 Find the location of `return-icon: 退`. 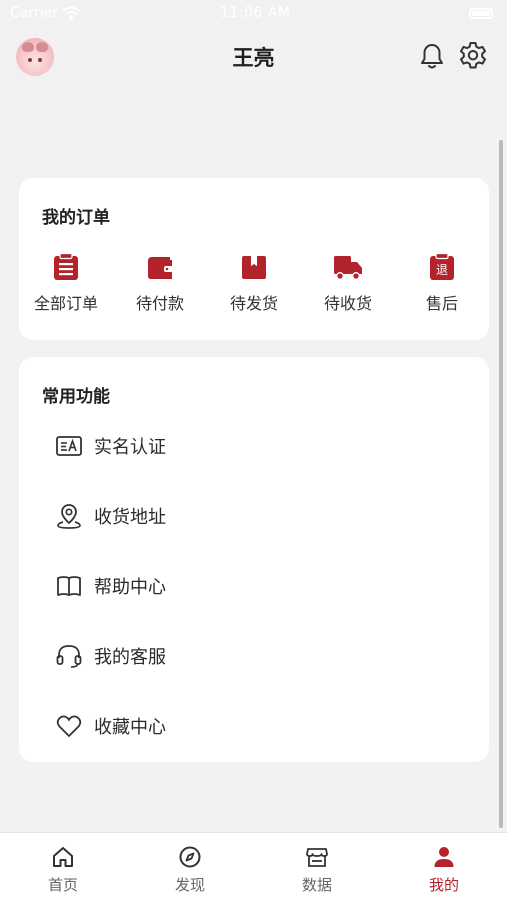

return-icon: 退 is located at coordinates (442, 266).